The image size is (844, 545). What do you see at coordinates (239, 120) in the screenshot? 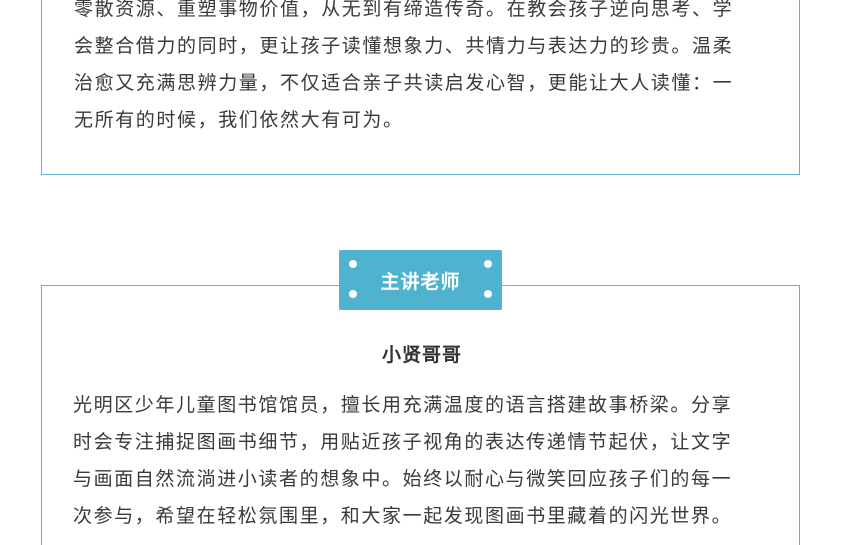
I see `intro-line: 无所有的时候，我们依然大有可为。` at bounding box center [239, 120].